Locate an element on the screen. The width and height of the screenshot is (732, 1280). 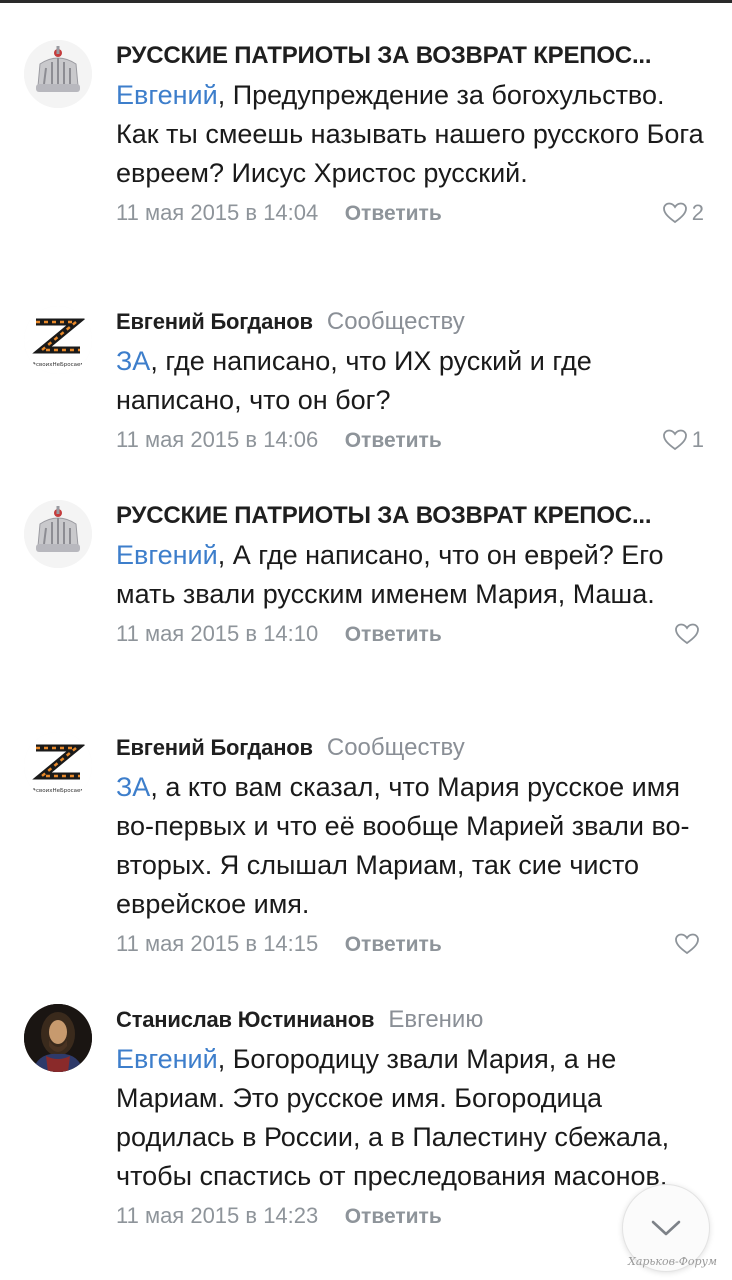
reply-to-label: Евгению is located at coordinates (435, 1019).